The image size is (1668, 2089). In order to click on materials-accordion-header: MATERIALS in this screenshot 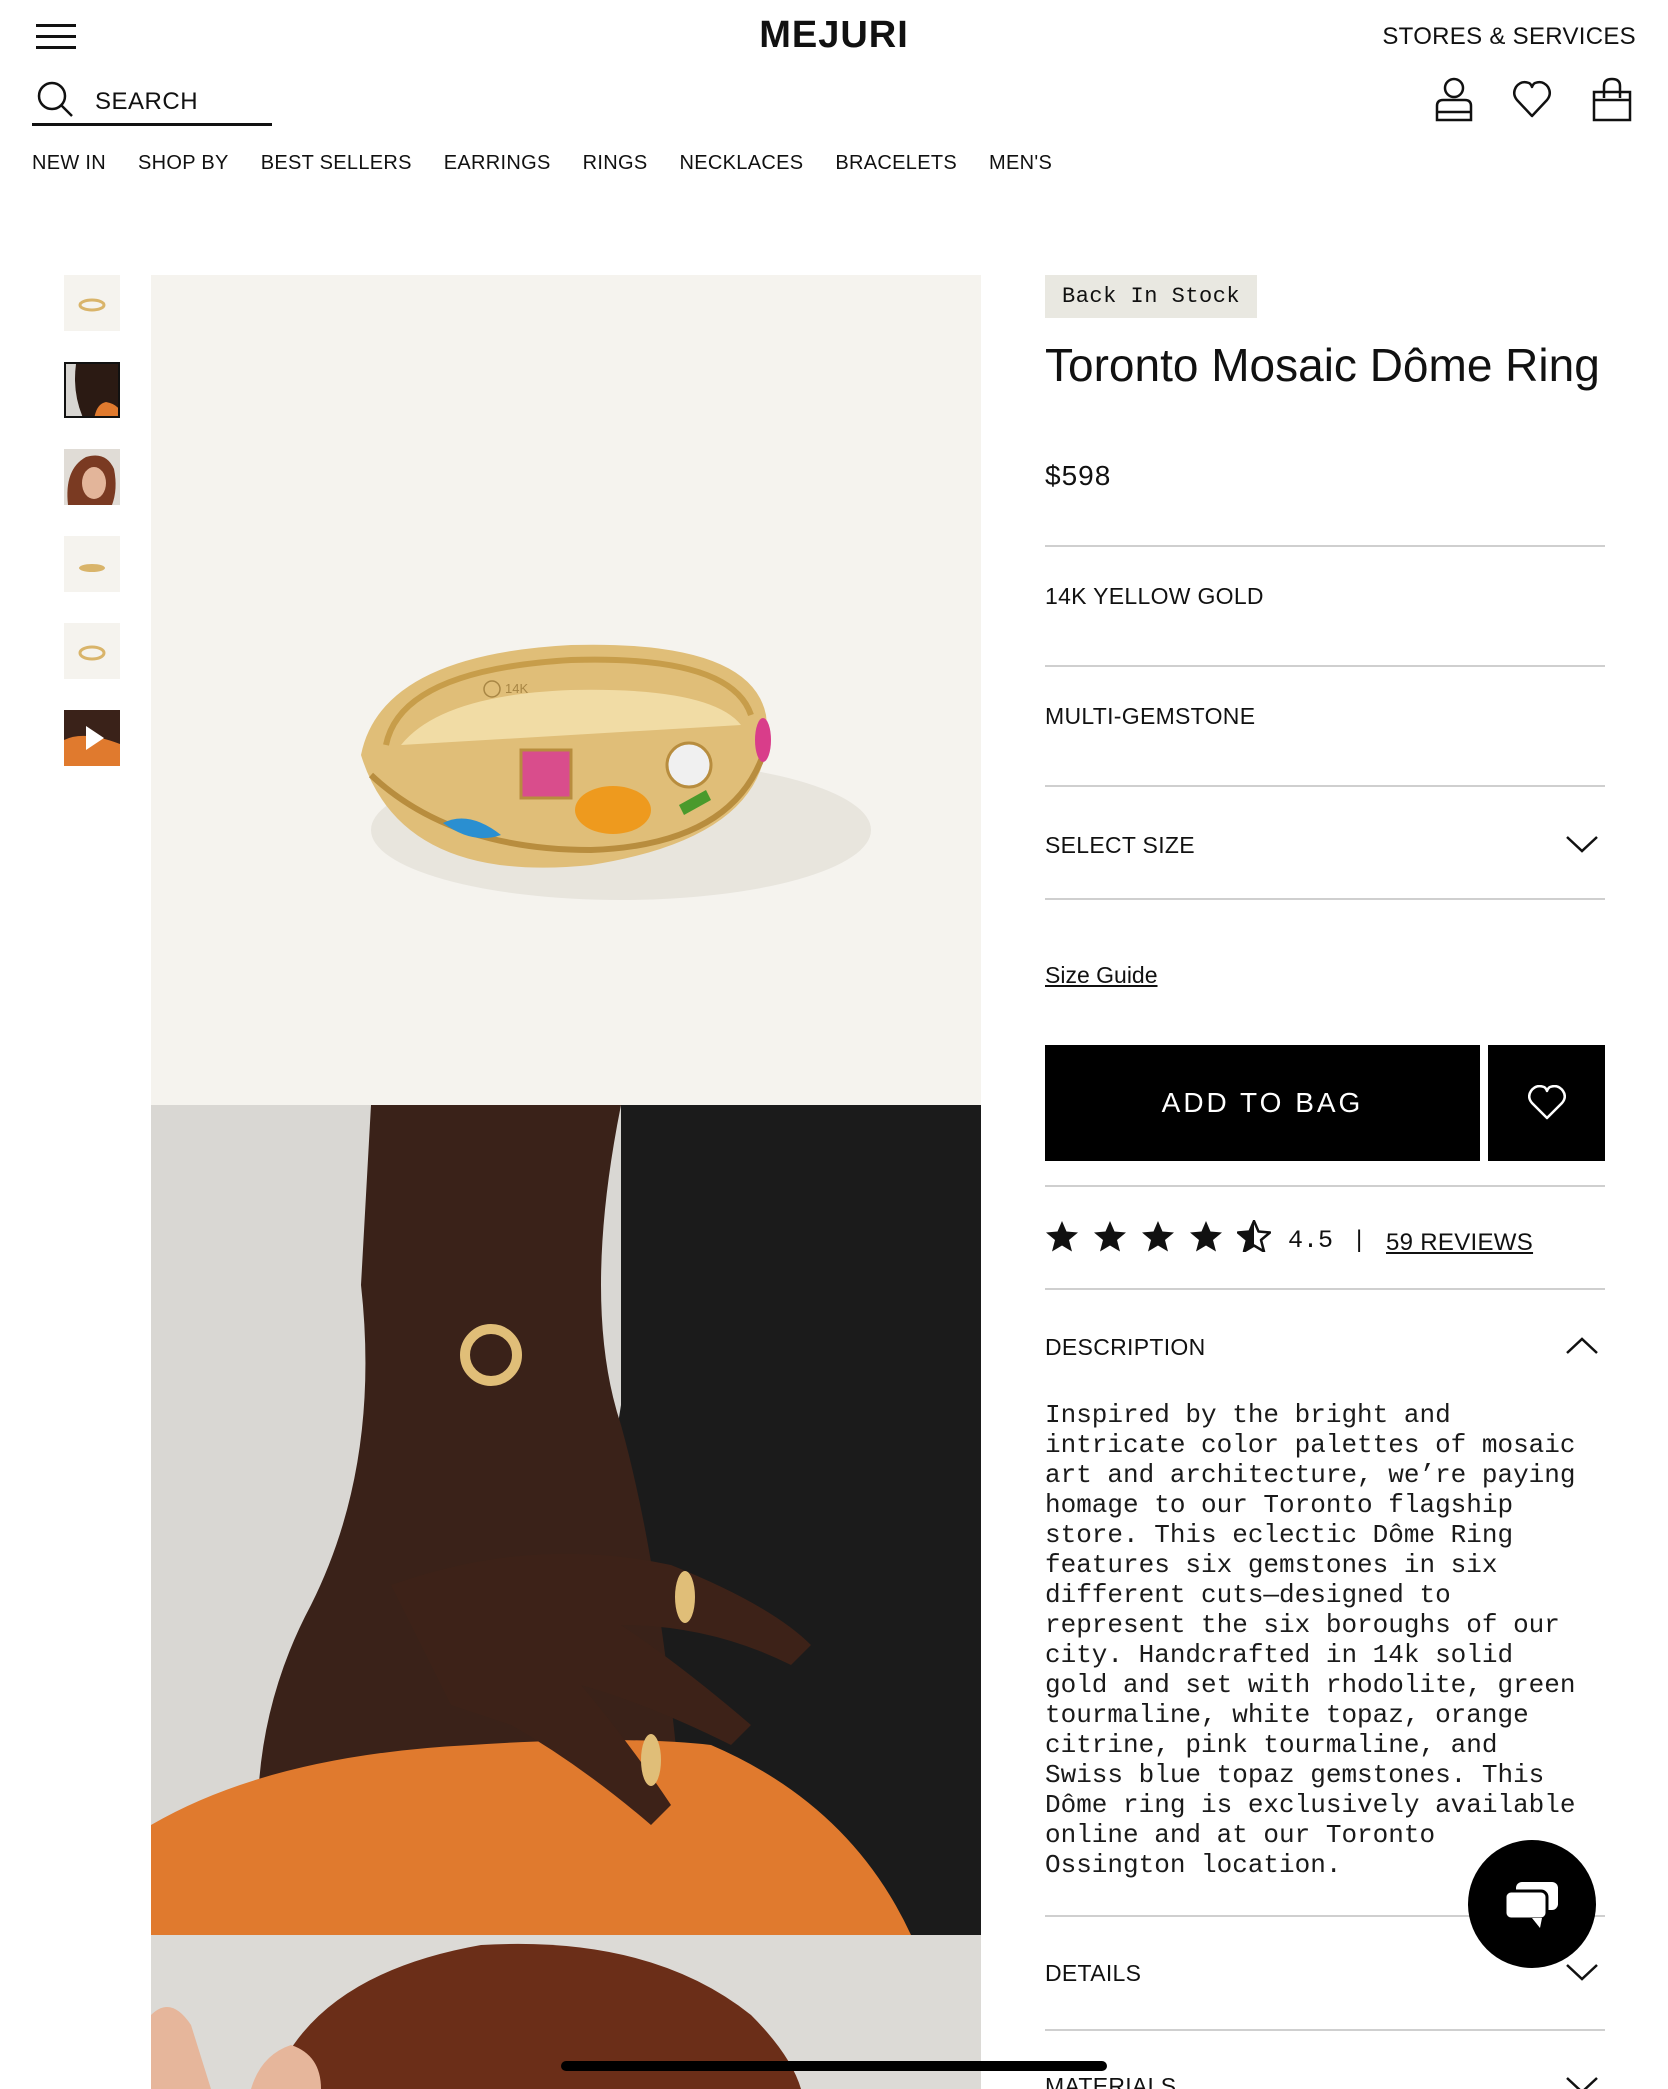, I will do `click(1325, 2061)`.